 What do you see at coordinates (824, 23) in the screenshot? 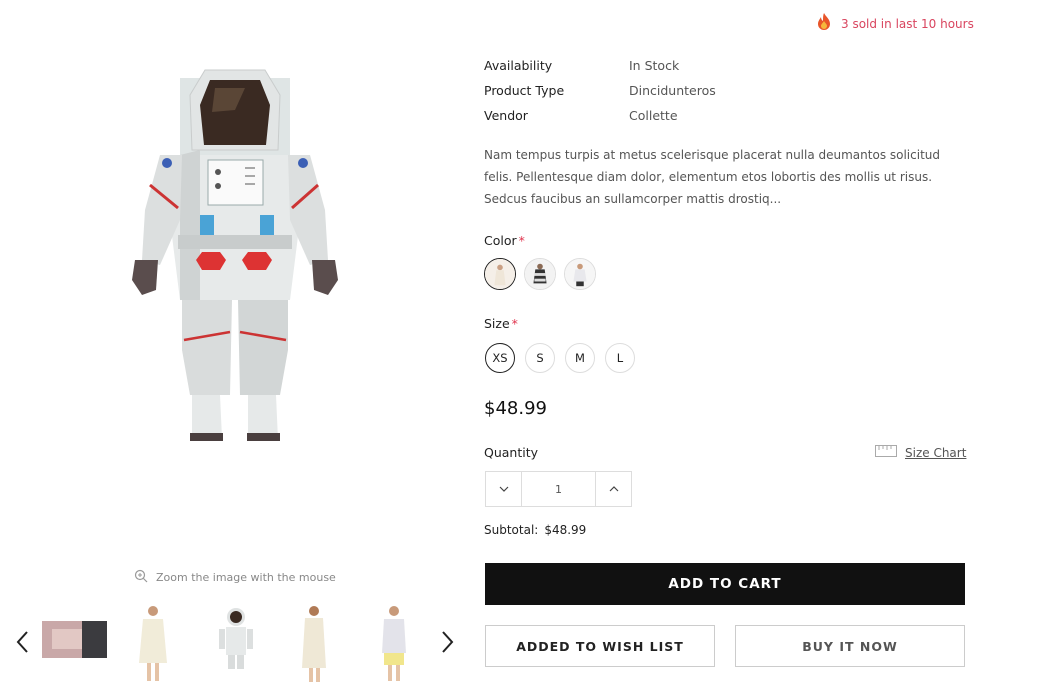
I see `fire-icon` at bounding box center [824, 23].